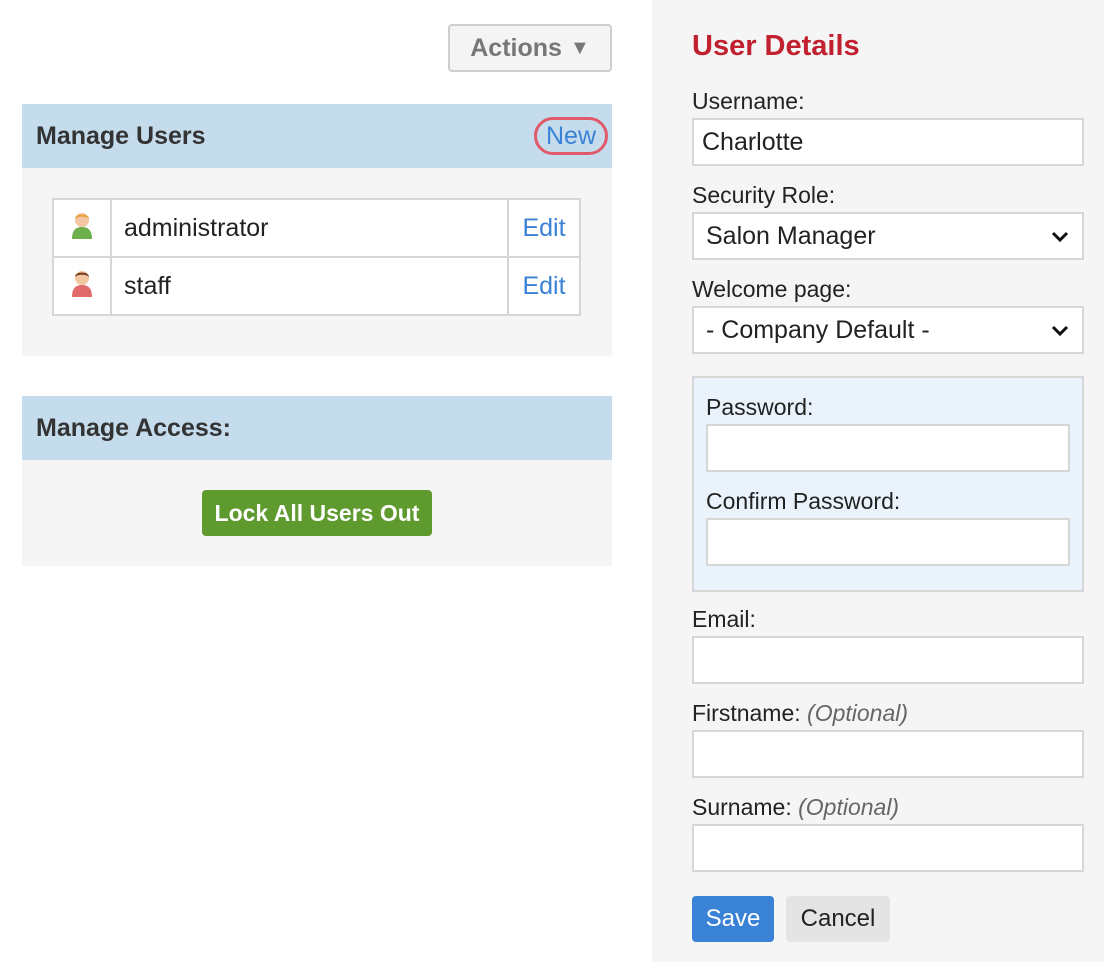 The image size is (1104, 962). Describe the element at coordinates (888, 448) in the screenshot. I see `password-input` at that location.